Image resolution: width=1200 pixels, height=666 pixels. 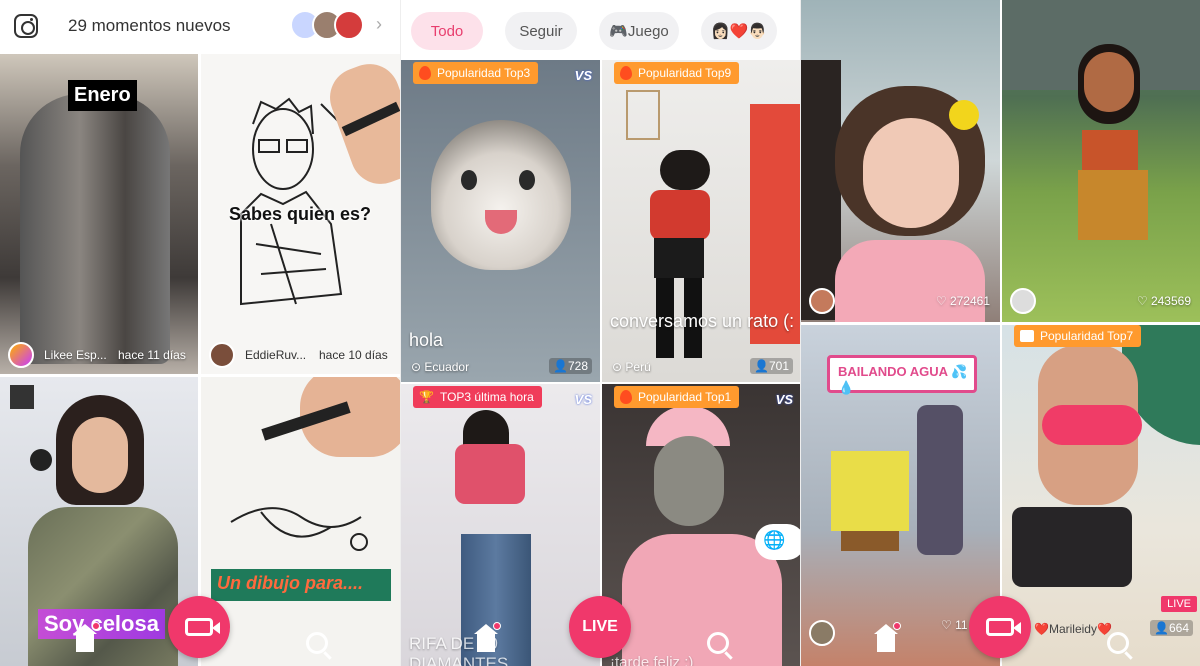 I want to click on like-count: ♡ 272461, so click(x=962, y=301).